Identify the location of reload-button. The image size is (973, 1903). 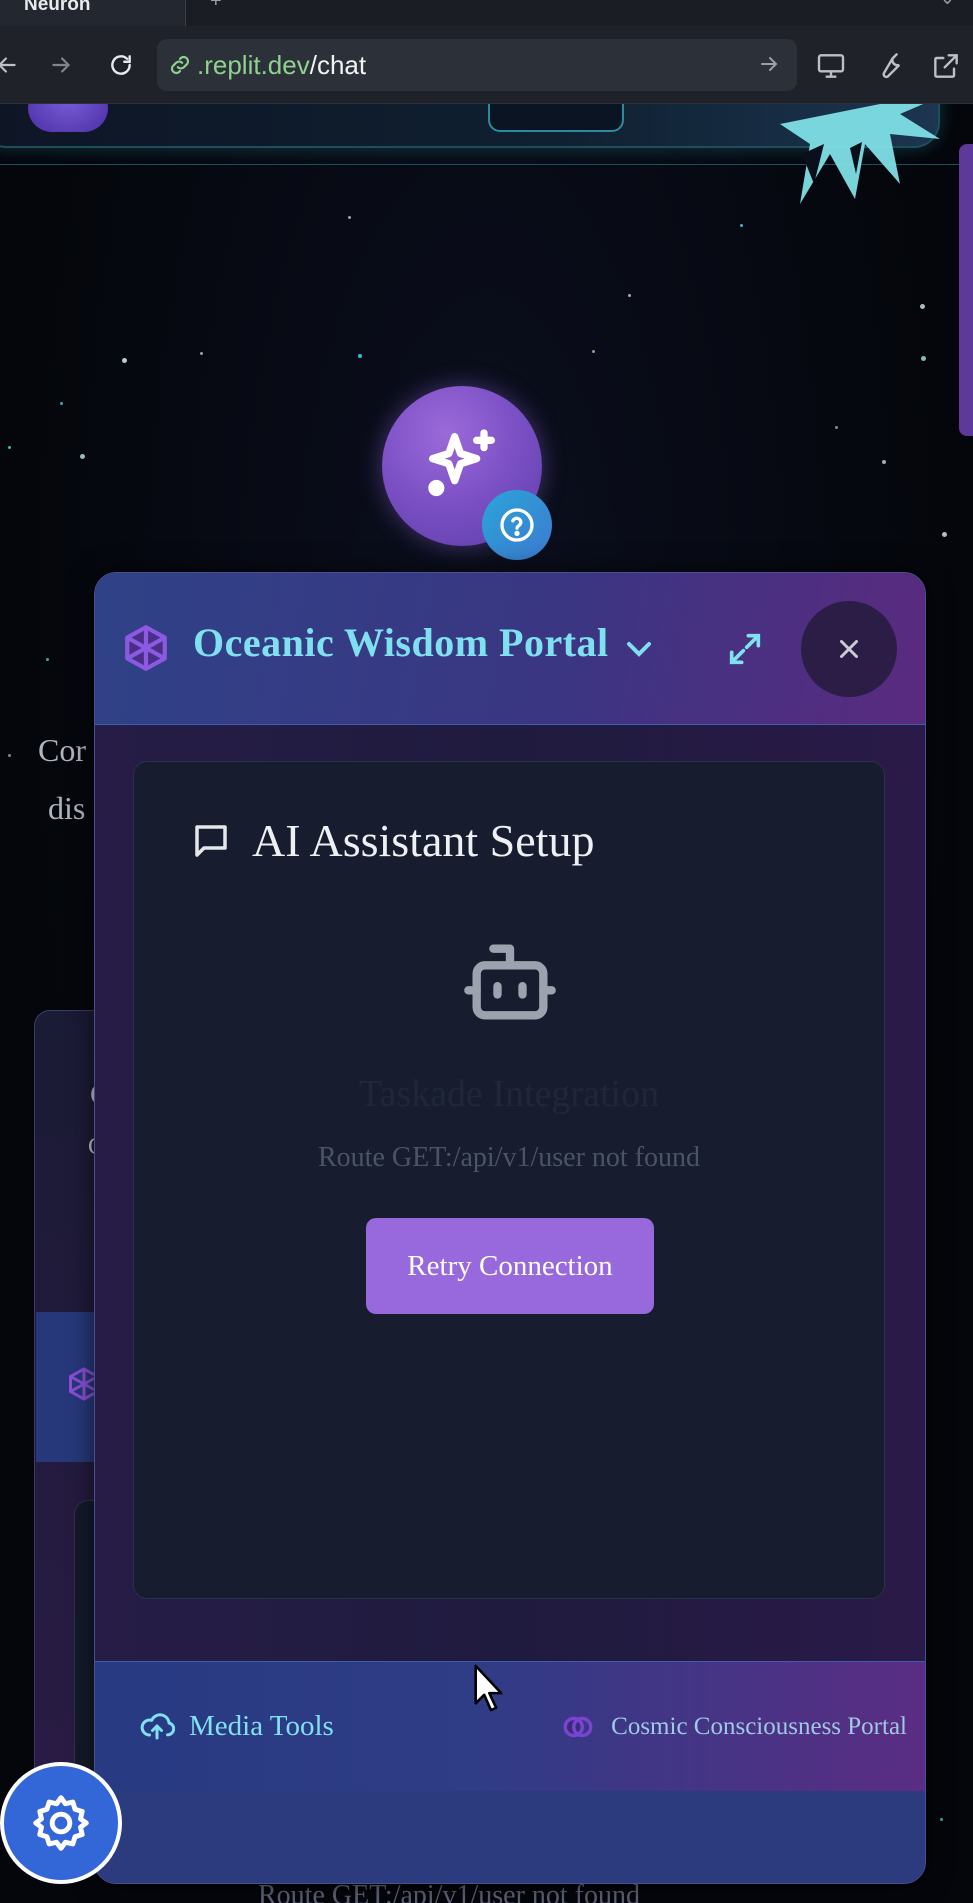
(121, 65).